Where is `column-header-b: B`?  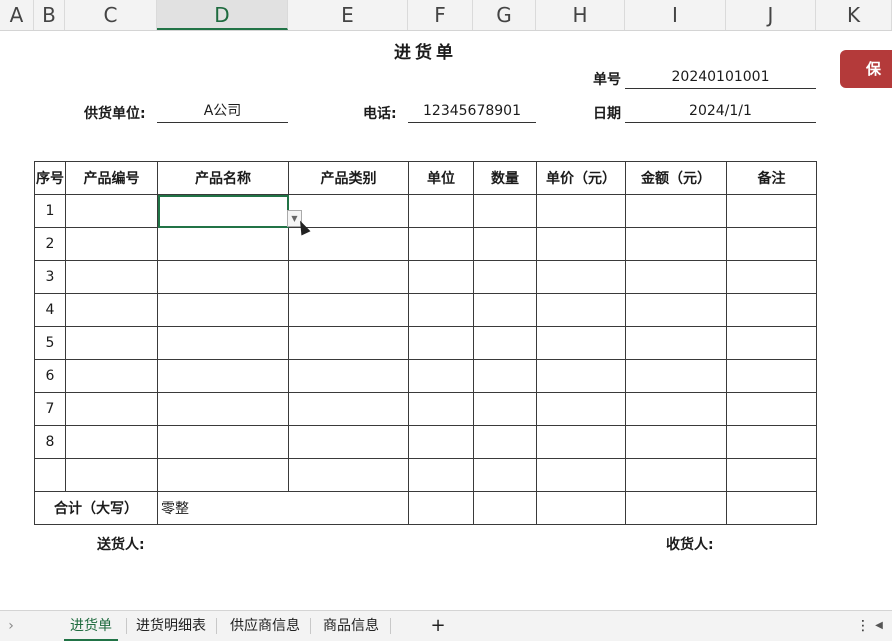 column-header-b: B is located at coordinates (49, 15).